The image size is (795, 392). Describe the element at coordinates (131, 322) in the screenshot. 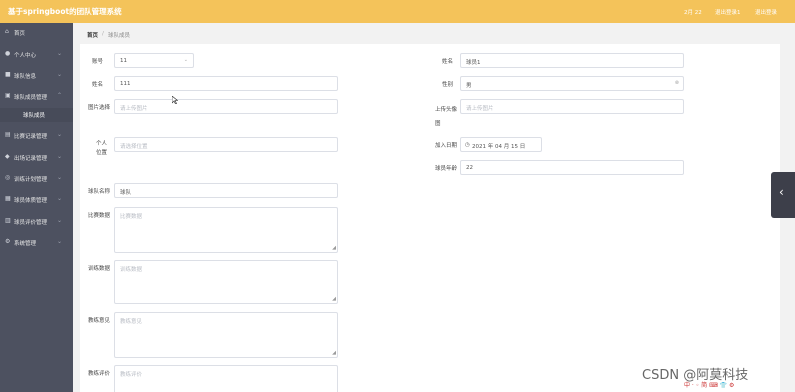

I see `coach-opinion-placeholder: 教练意见` at that location.